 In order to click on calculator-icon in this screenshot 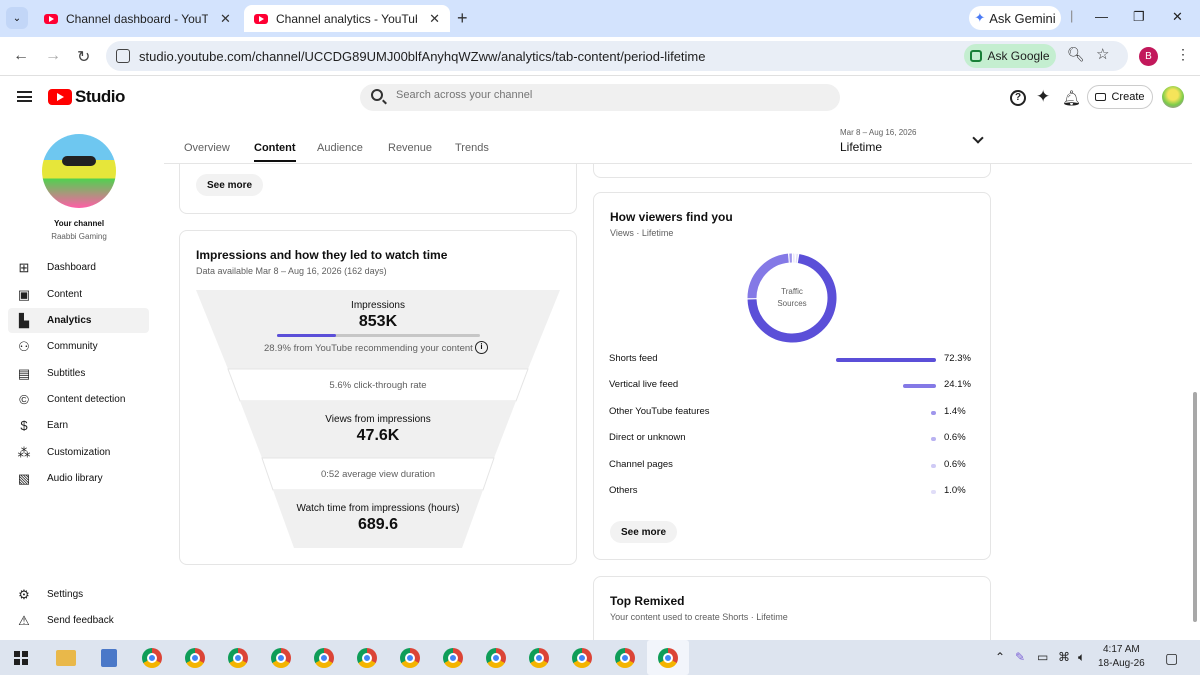, I will do `click(109, 658)`.